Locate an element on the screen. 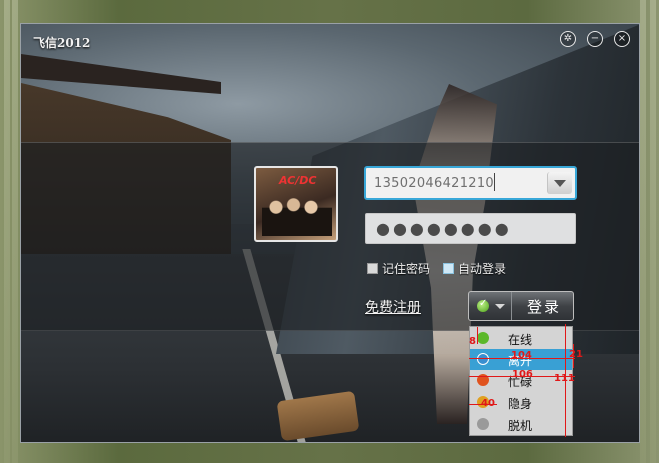 Image resolution: width=659 pixels, height=463 pixels. app-title: 飞信2012 is located at coordinates (62, 43).